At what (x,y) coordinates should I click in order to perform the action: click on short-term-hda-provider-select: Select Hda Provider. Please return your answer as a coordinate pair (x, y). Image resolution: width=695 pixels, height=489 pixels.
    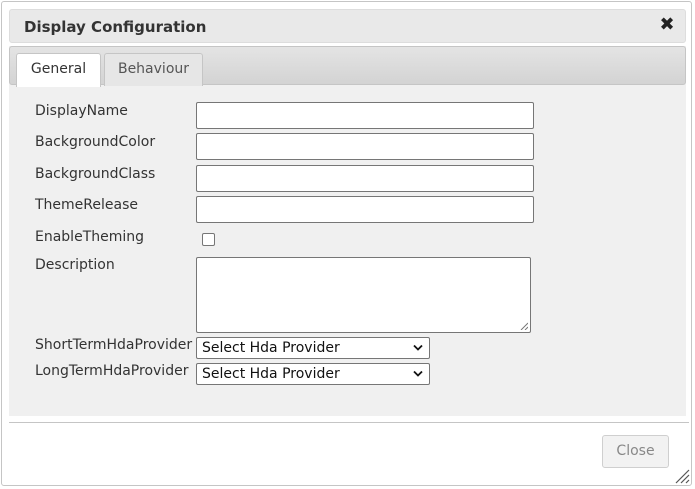
    Looking at the image, I should click on (313, 348).